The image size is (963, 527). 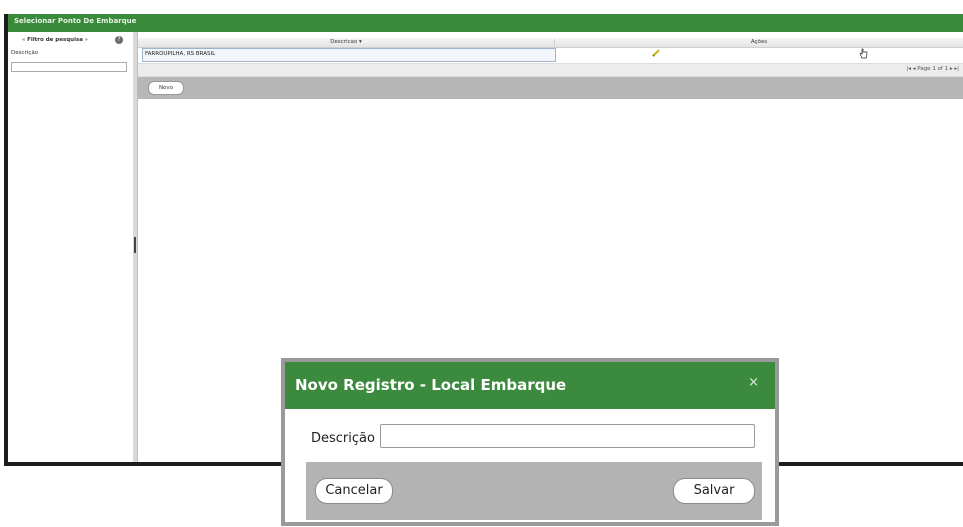 What do you see at coordinates (567, 436) in the screenshot?
I see `description-input` at bounding box center [567, 436].